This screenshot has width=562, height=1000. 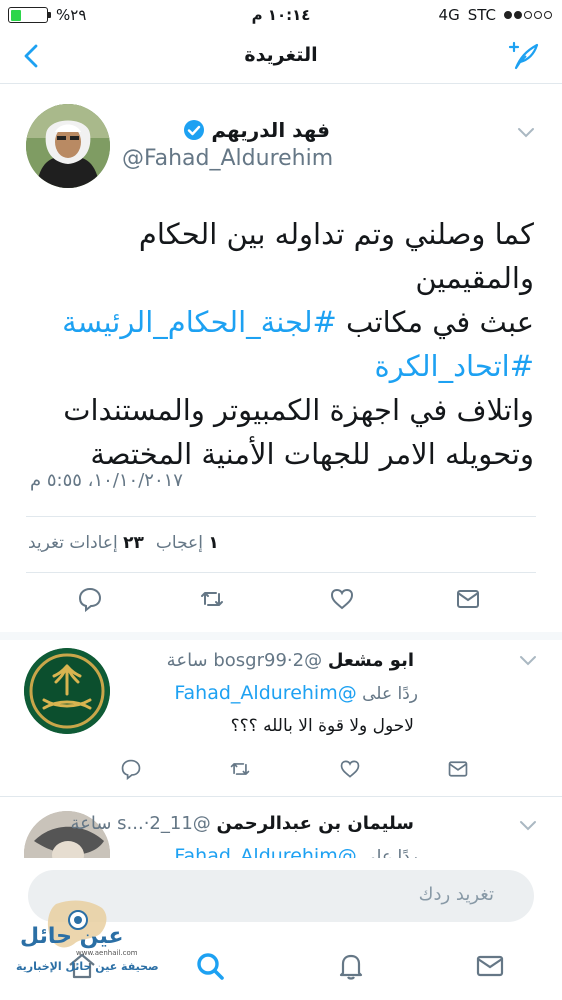 I want to click on nav-bar: التغريدة, so click(x=281, y=57).